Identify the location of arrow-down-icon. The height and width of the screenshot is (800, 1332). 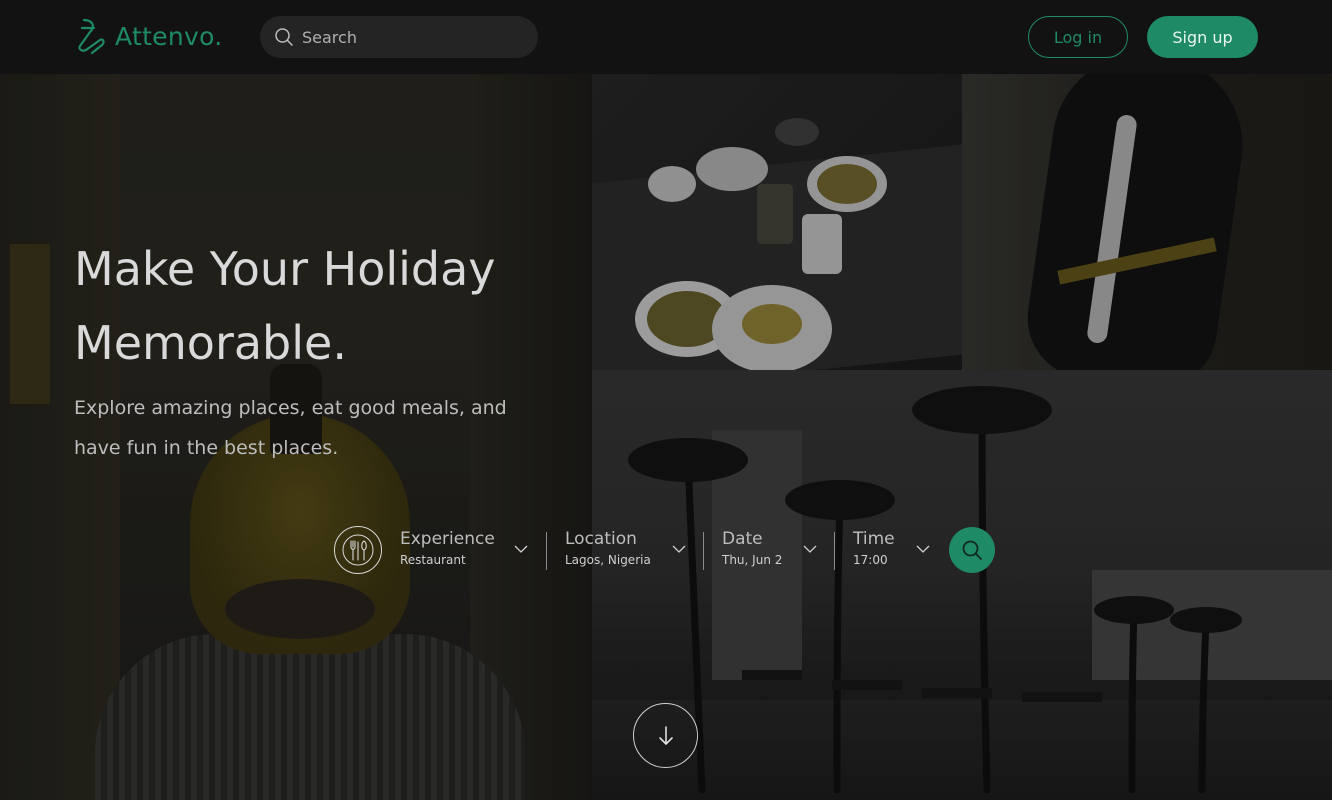
(665, 735).